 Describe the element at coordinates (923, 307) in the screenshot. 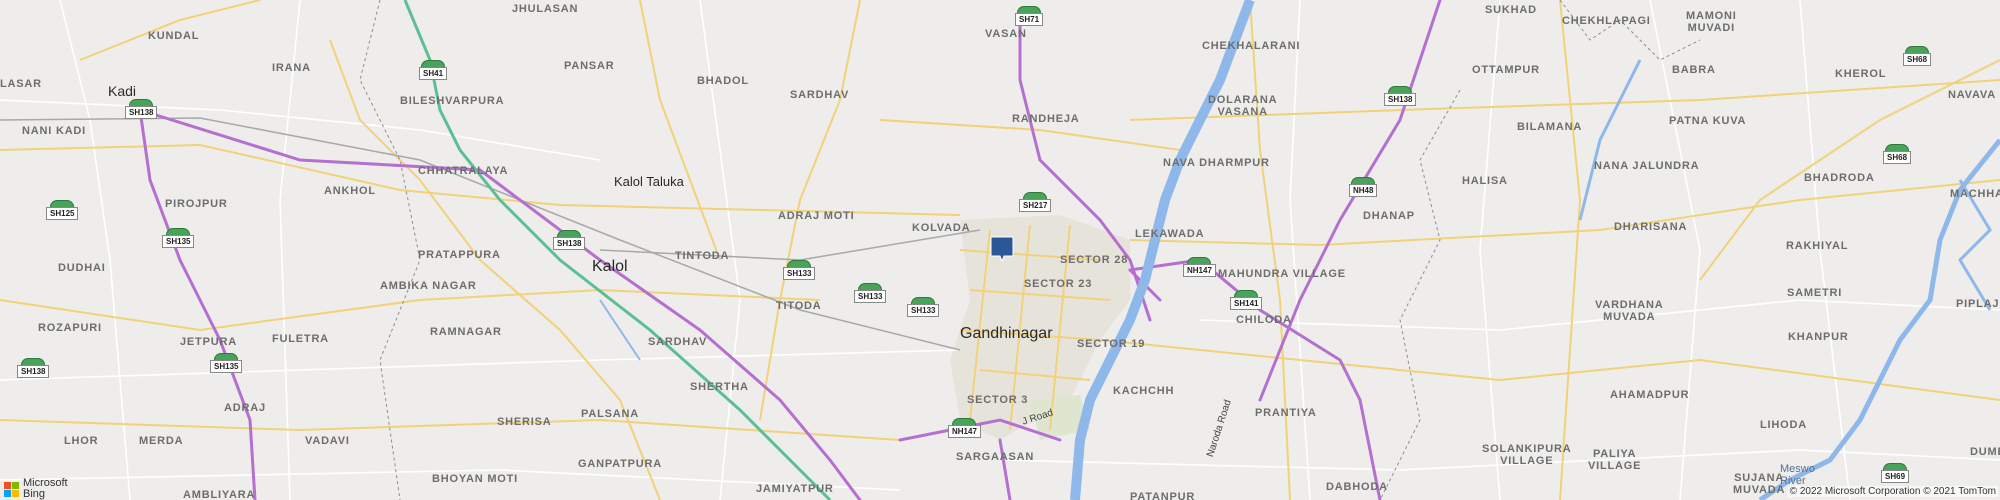

I see `shield-sh133-c: SH133` at that location.